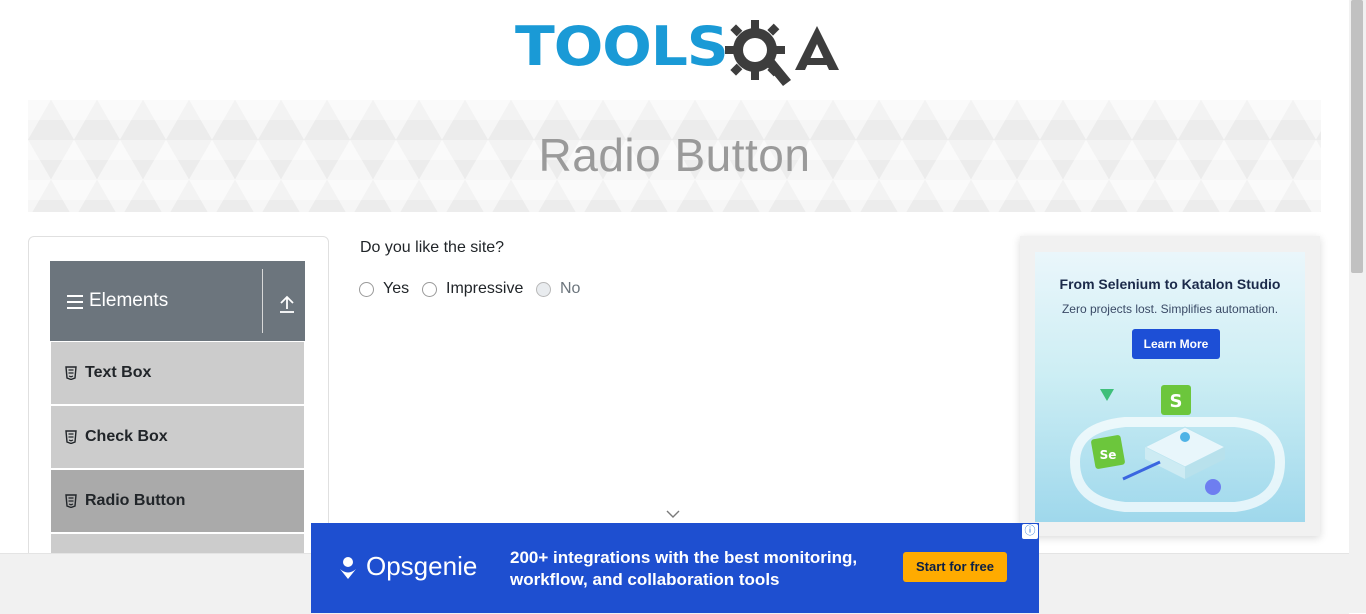  Describe the element at coordinates (287, 304) in the screenshot. I see `upload-arrow-icon` at that location.